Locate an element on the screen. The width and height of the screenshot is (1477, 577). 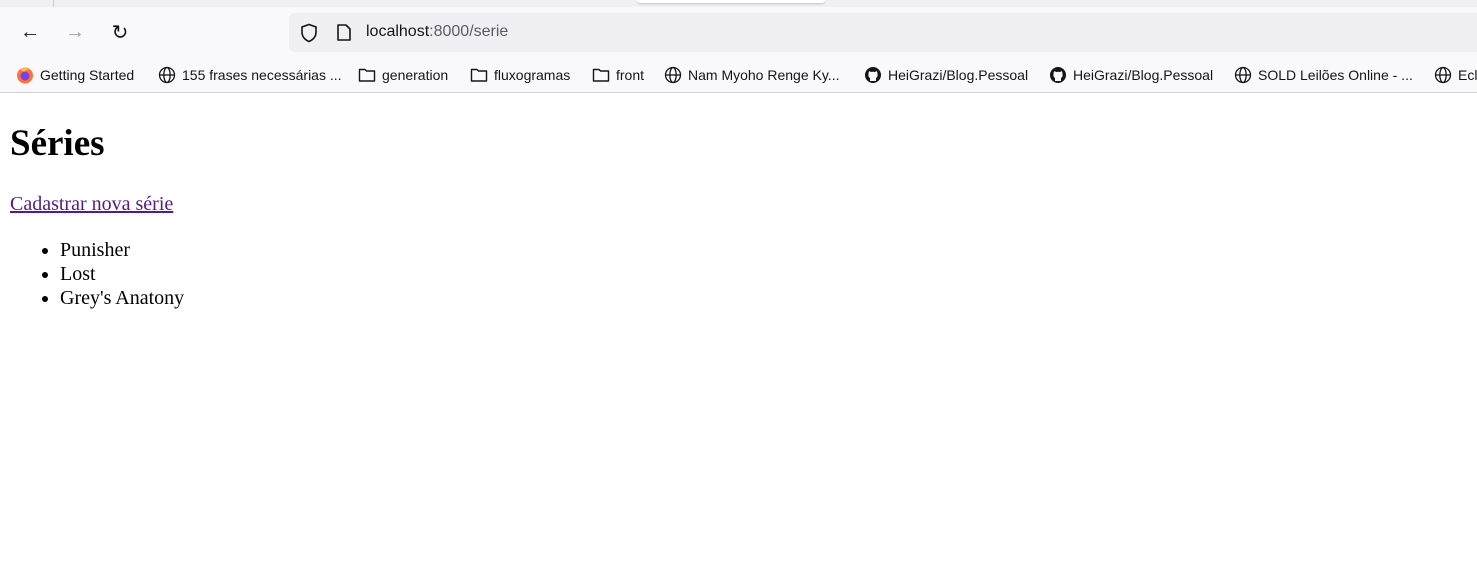
list-item: Grey's Anatony is located at coordinates (122, 298).